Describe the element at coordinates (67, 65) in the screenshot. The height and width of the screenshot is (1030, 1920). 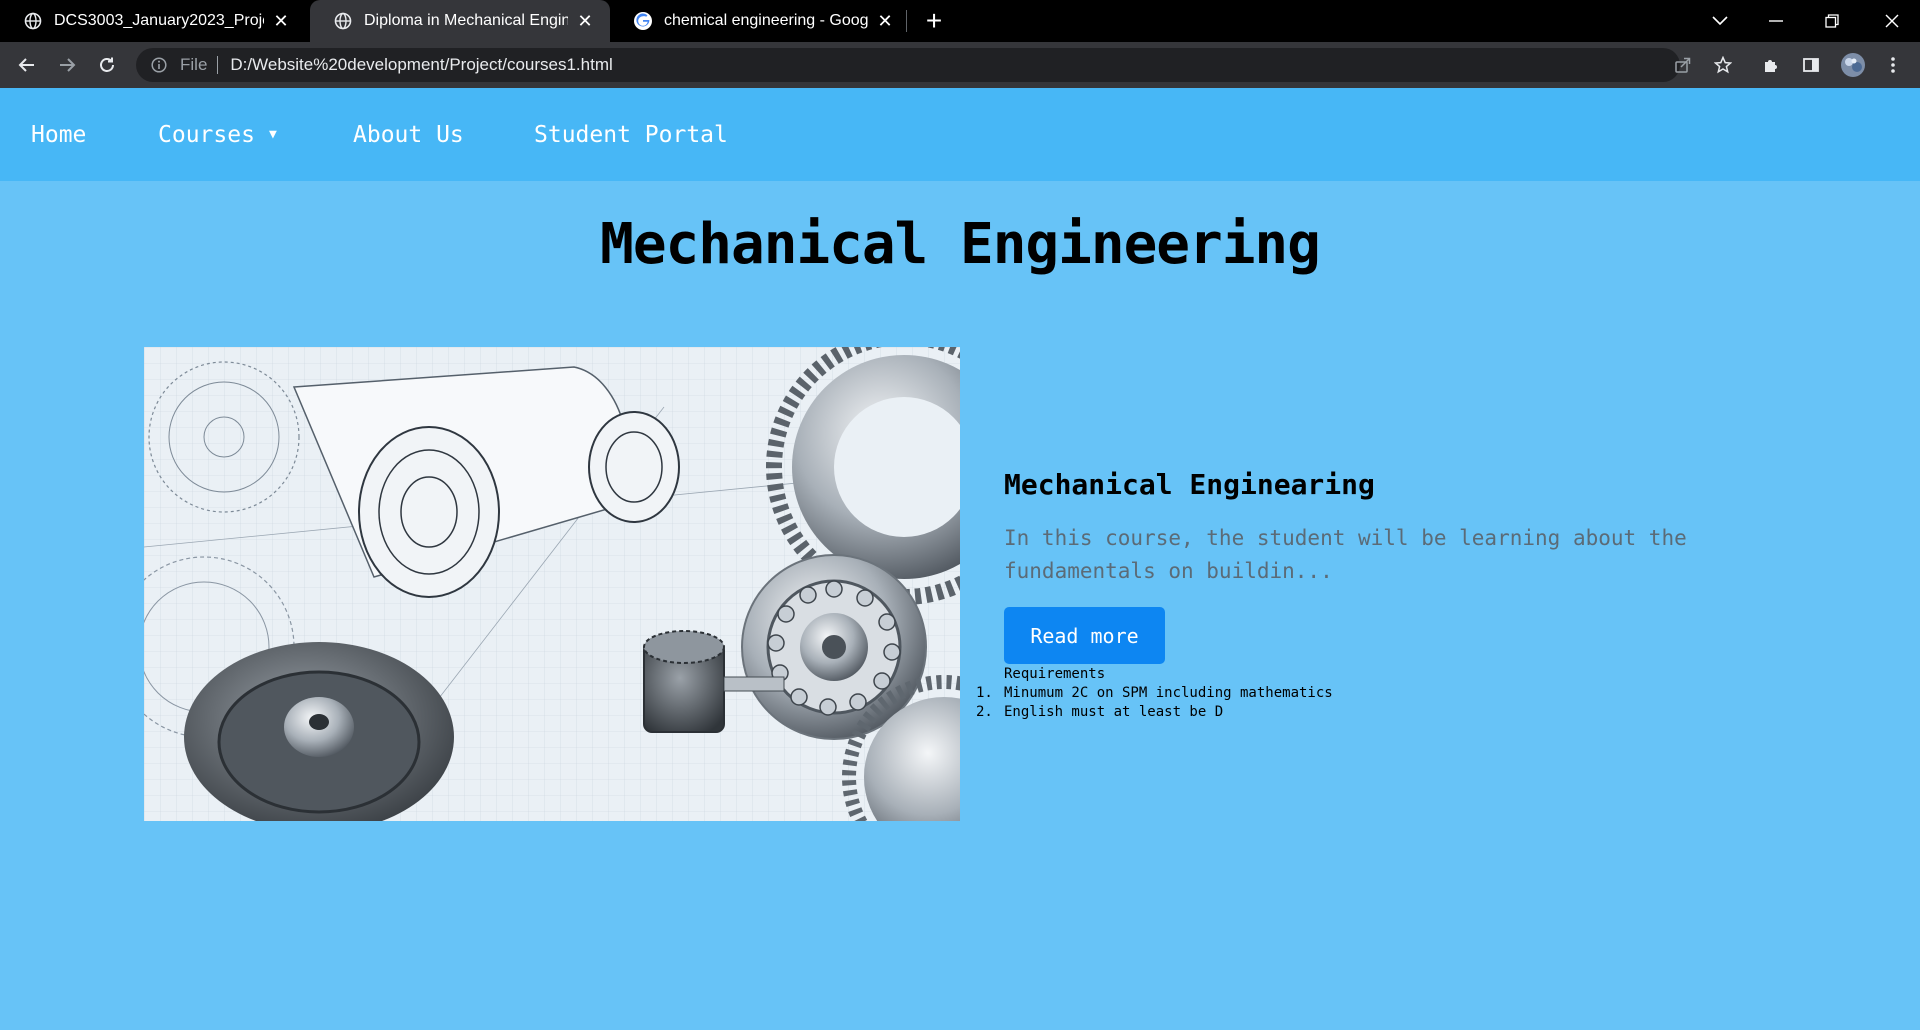
I see `forward-icon` at that location.